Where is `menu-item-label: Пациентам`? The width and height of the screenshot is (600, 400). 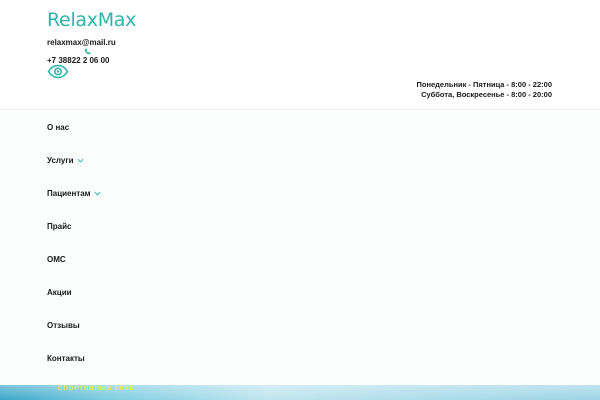
menu-item-label: Пациентам is located at coordinates (69, 193).